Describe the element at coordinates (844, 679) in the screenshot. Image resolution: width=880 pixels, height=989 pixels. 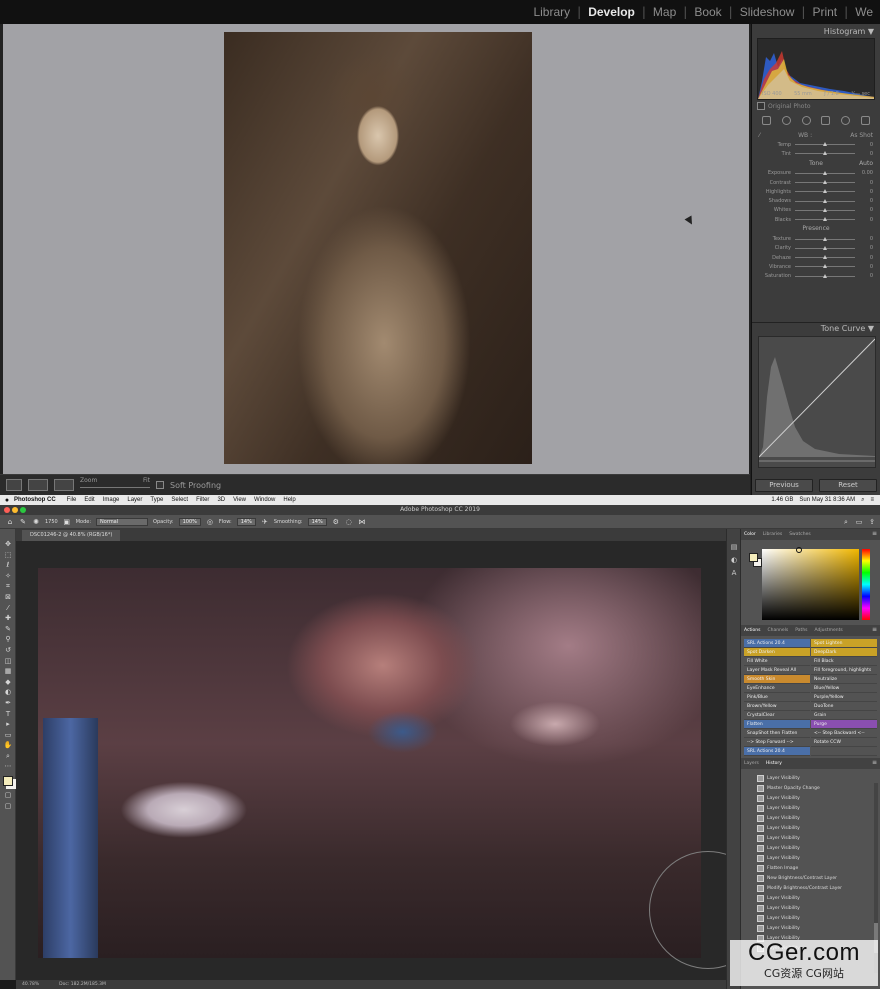
I see `action-button: Neutralize` at that location.